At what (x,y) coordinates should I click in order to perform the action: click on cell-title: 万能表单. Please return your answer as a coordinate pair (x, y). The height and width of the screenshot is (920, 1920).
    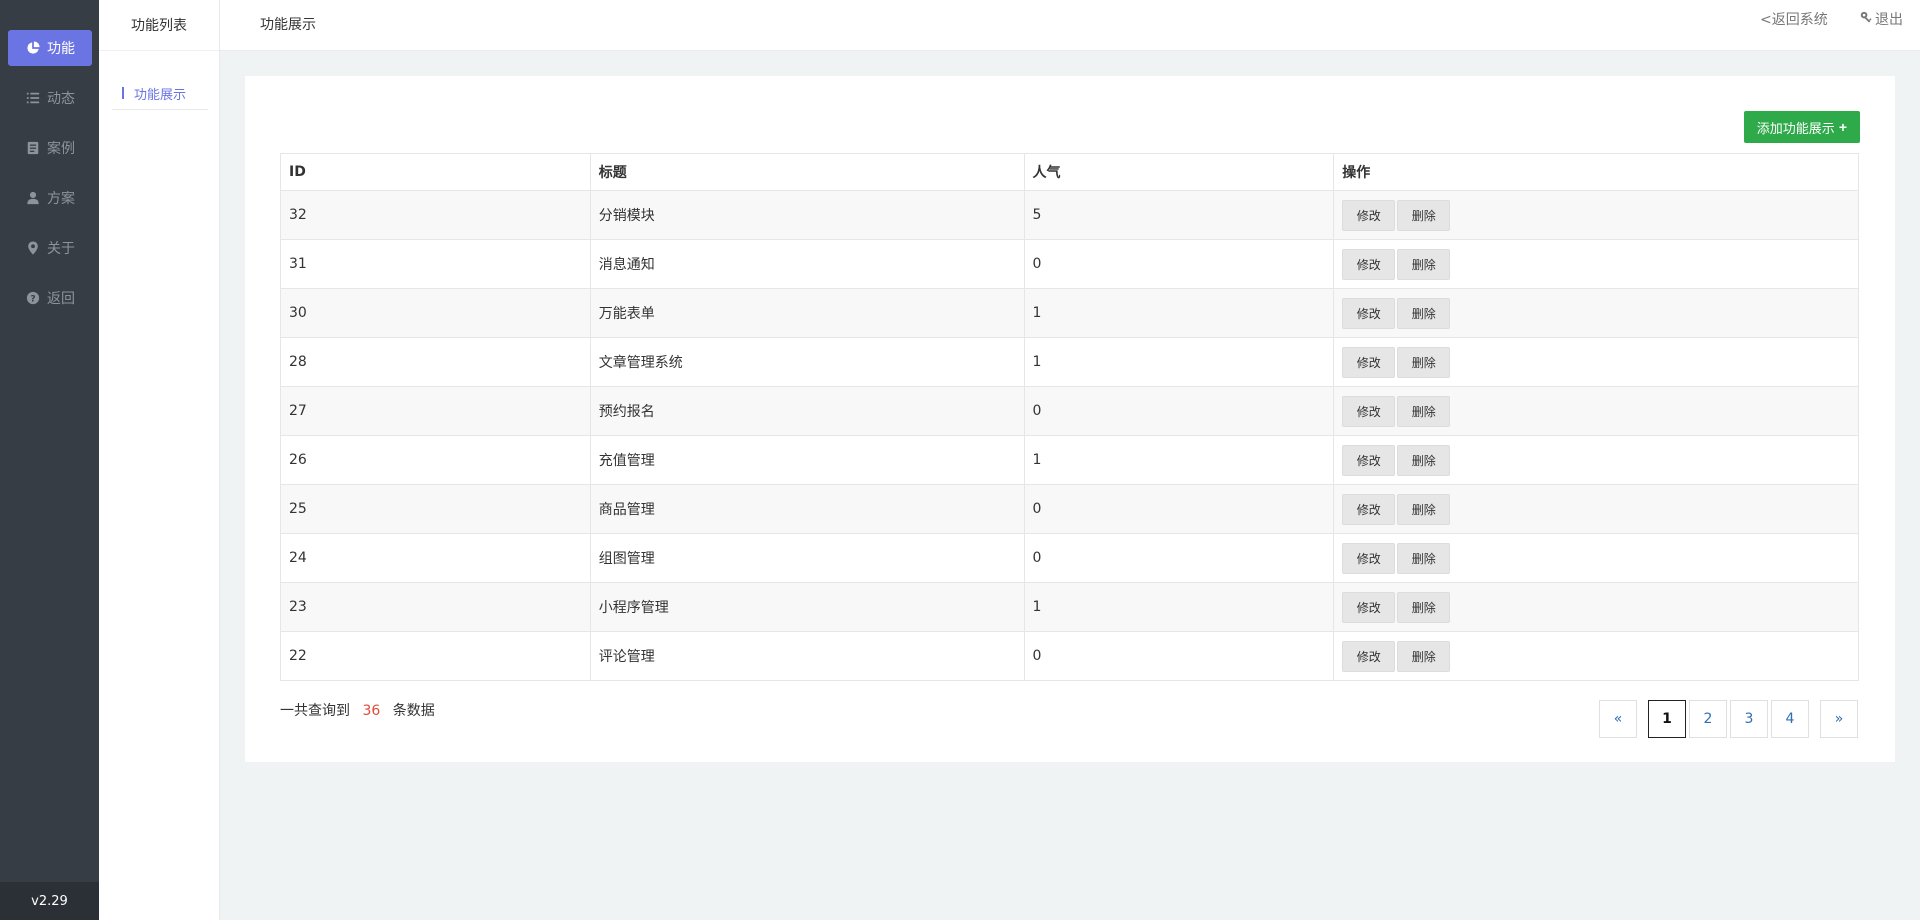
    Looking at the image, I should click on (807, 313).